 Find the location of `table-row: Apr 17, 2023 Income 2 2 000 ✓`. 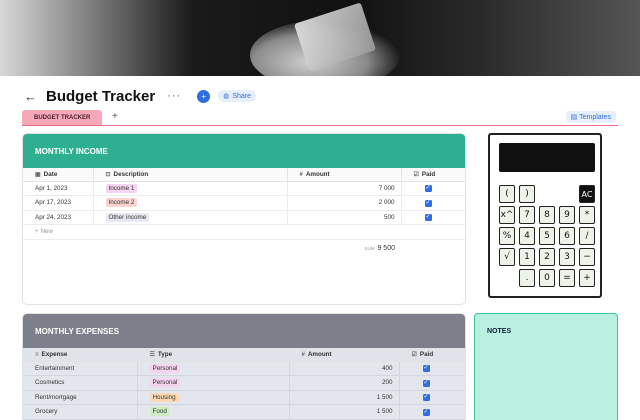

table-row: Apr 17, 2023 Income 2 2 000 ✓ is located at coordinates (244, 203).